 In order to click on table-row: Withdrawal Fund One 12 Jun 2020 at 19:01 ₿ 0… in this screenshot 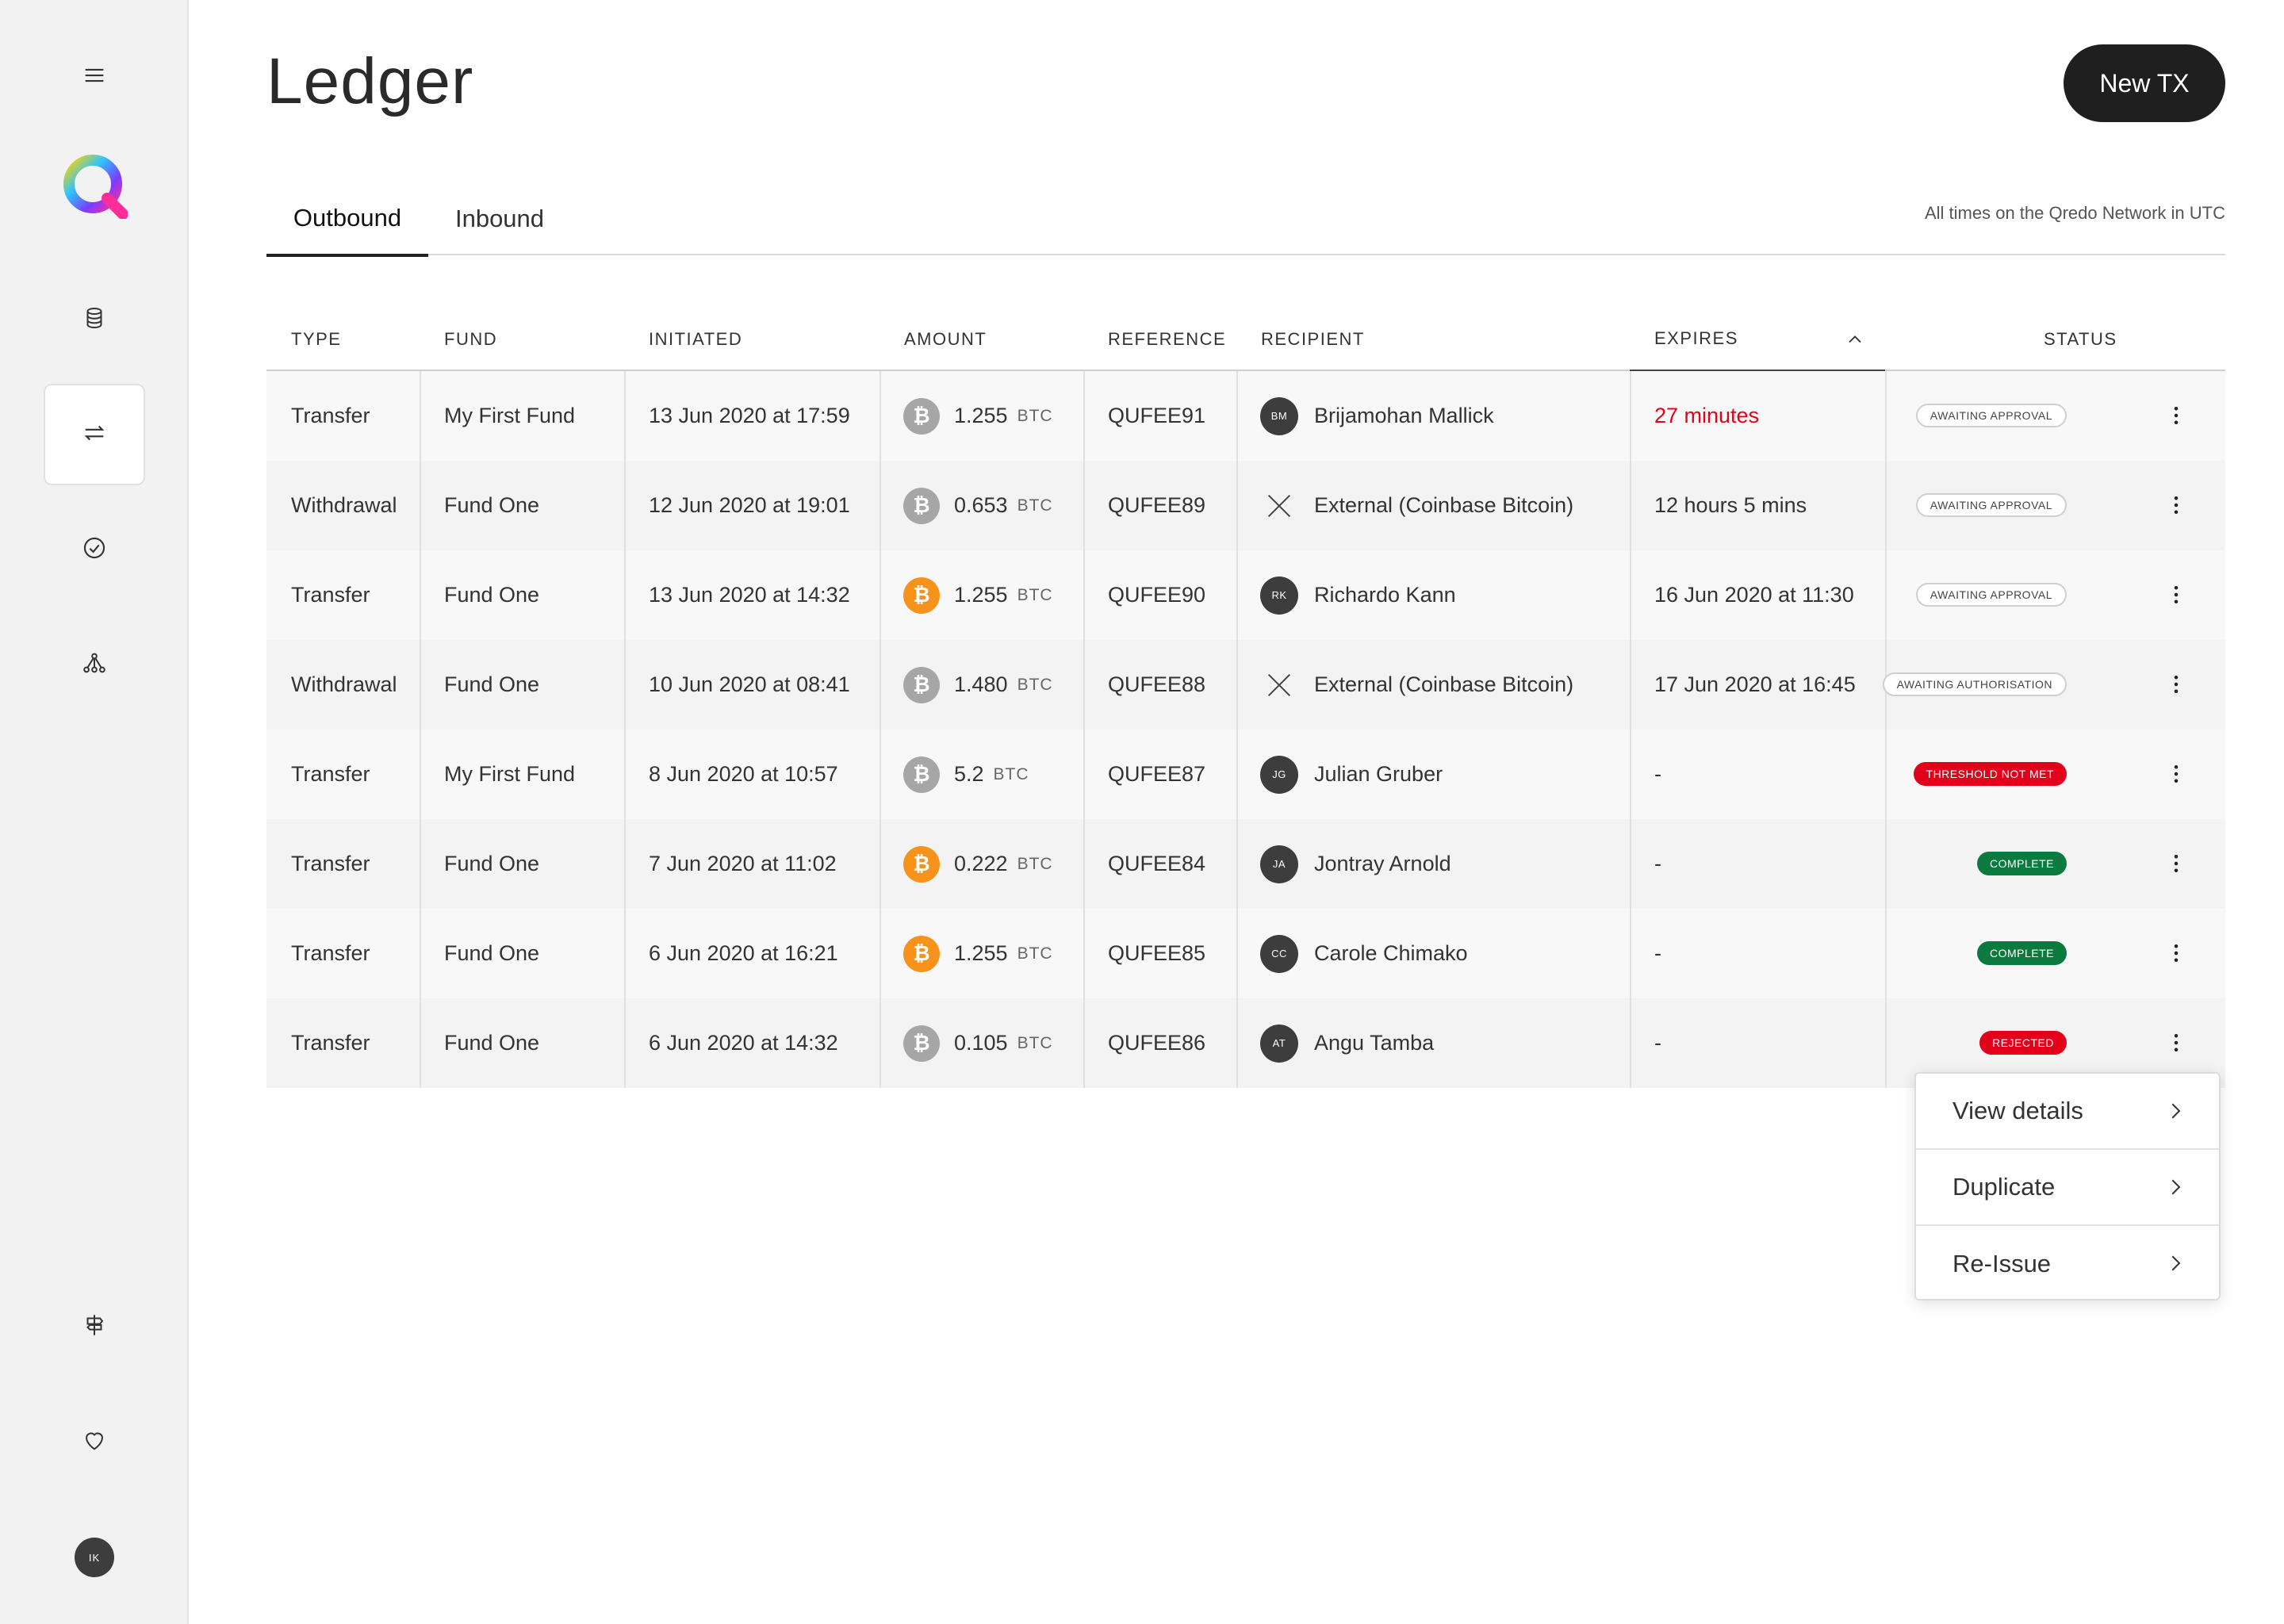, I will do `click(1245, 506)`.